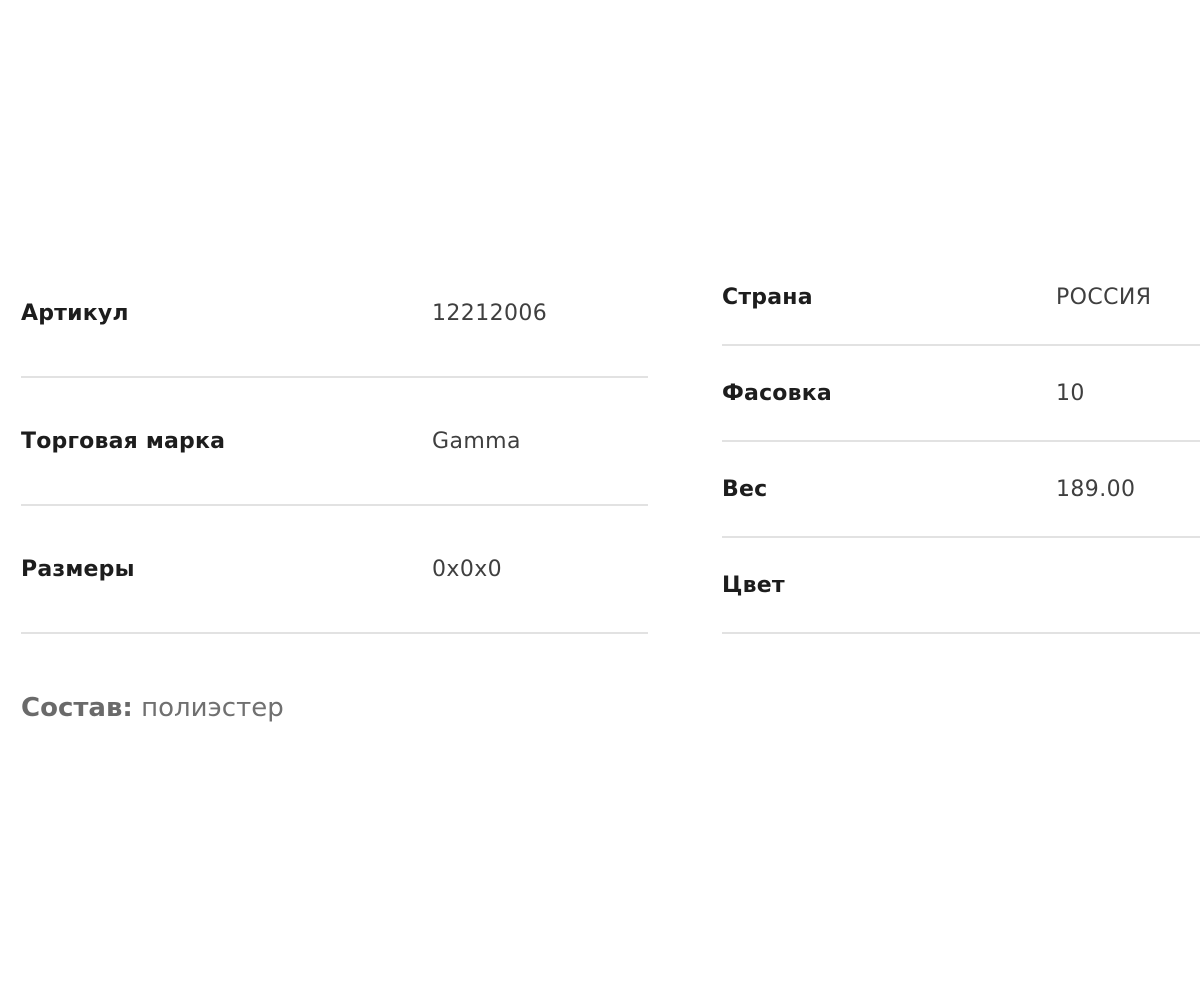 This screenshot has height=1002, width=1200. I want to click on spec-value: РОССИЯ, so click(1104, 297).